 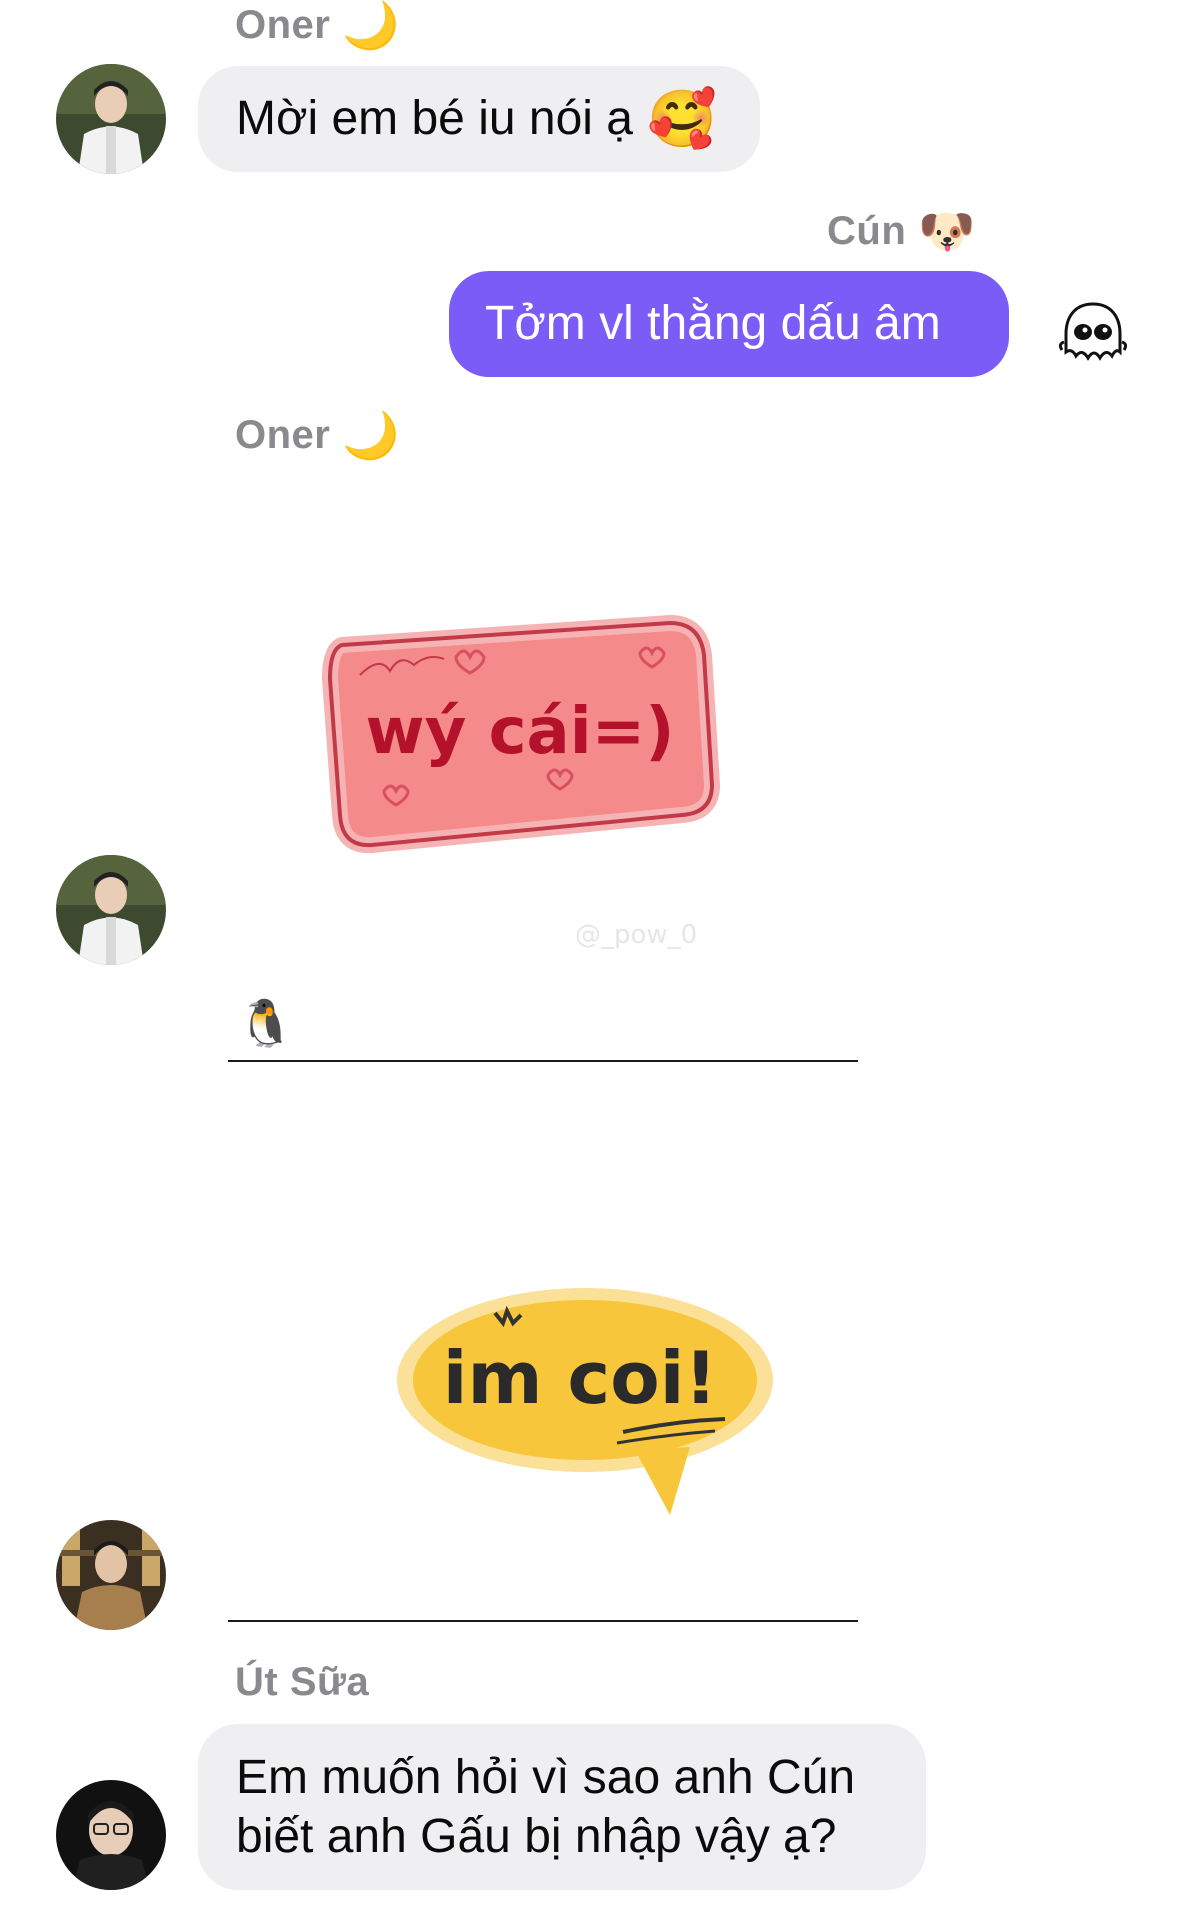 What do you see at coordinates (681, 118) in the screenshot?
I see `smiling-hearts-emoji: 🥰` at bounding box center [681, 118].